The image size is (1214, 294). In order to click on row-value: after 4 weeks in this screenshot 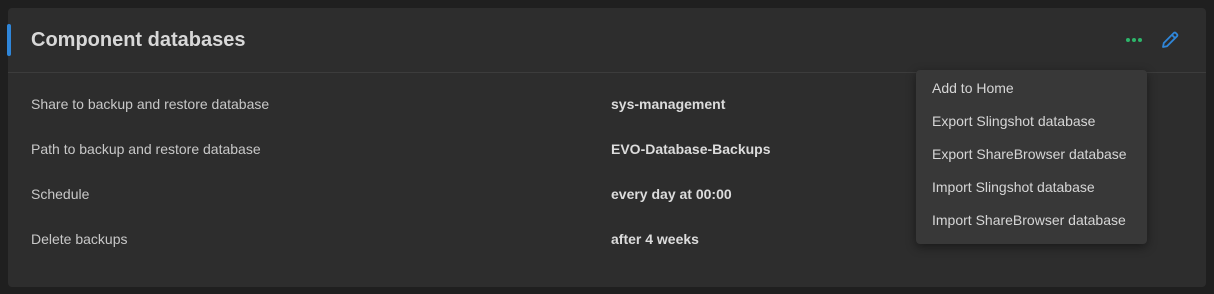, I will do `click(655, 239)`.